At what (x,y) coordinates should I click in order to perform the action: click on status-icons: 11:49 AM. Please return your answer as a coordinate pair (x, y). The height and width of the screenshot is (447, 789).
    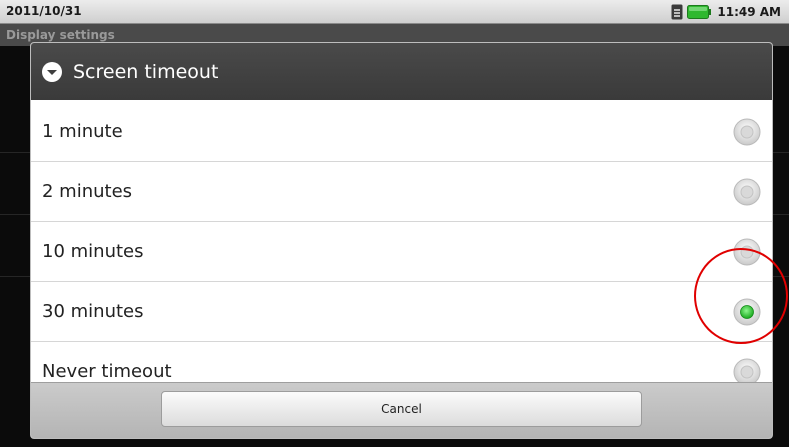
    Looking at the image, I should click on (726, 12).